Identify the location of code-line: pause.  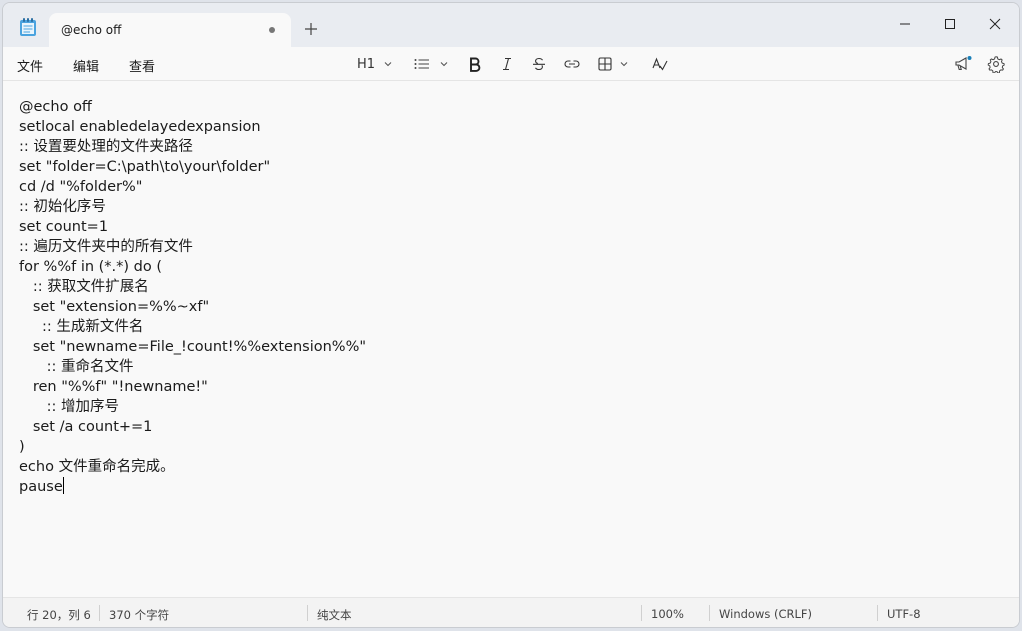
(41, 487).